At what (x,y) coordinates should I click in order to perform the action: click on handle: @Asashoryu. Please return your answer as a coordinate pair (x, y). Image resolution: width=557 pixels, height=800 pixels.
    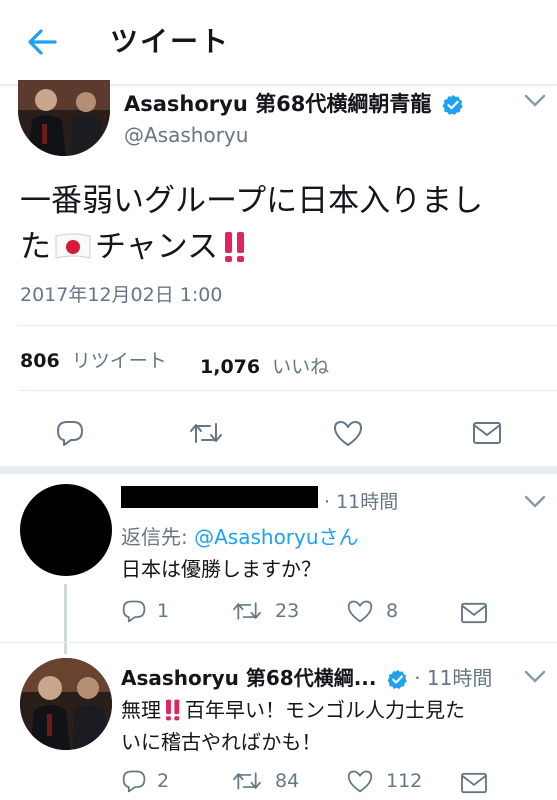
    Looking at the image, I should click on (186, 135).